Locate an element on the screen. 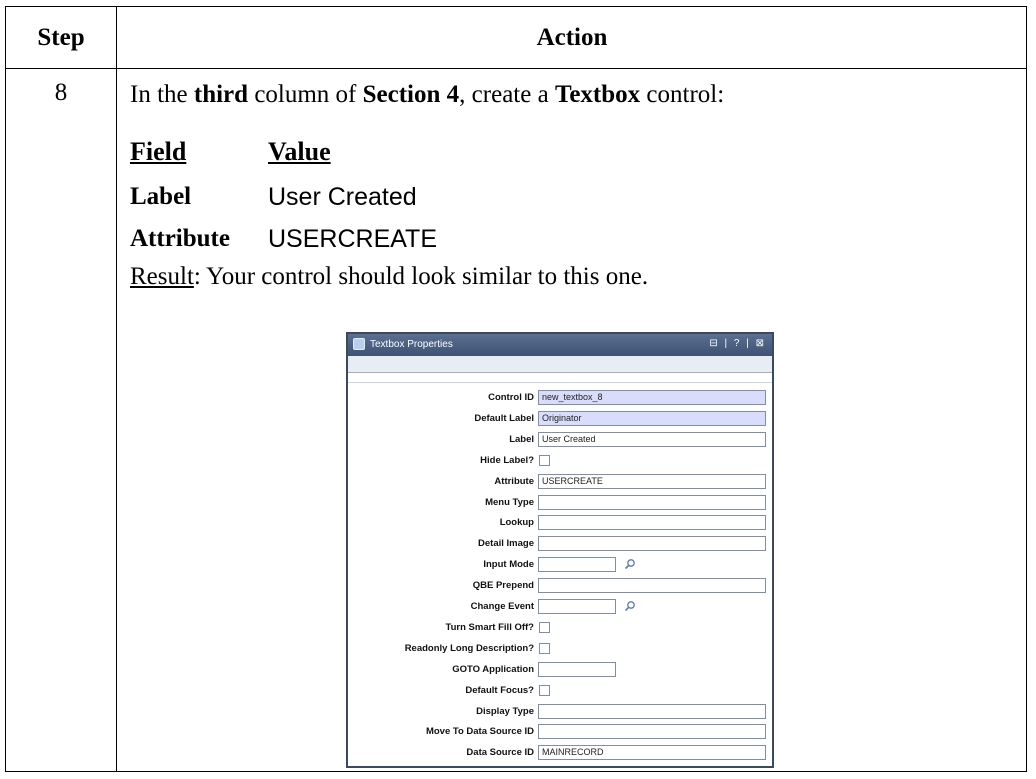  dialog-window-buttons: ⊟ | ? | ⊠ is located at coordinates (737, 343).